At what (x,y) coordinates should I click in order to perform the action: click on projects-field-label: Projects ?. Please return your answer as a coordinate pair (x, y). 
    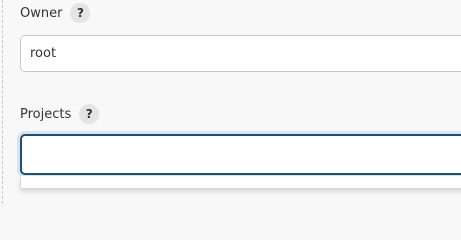
    Looking at the image, I should click on (60, 114).